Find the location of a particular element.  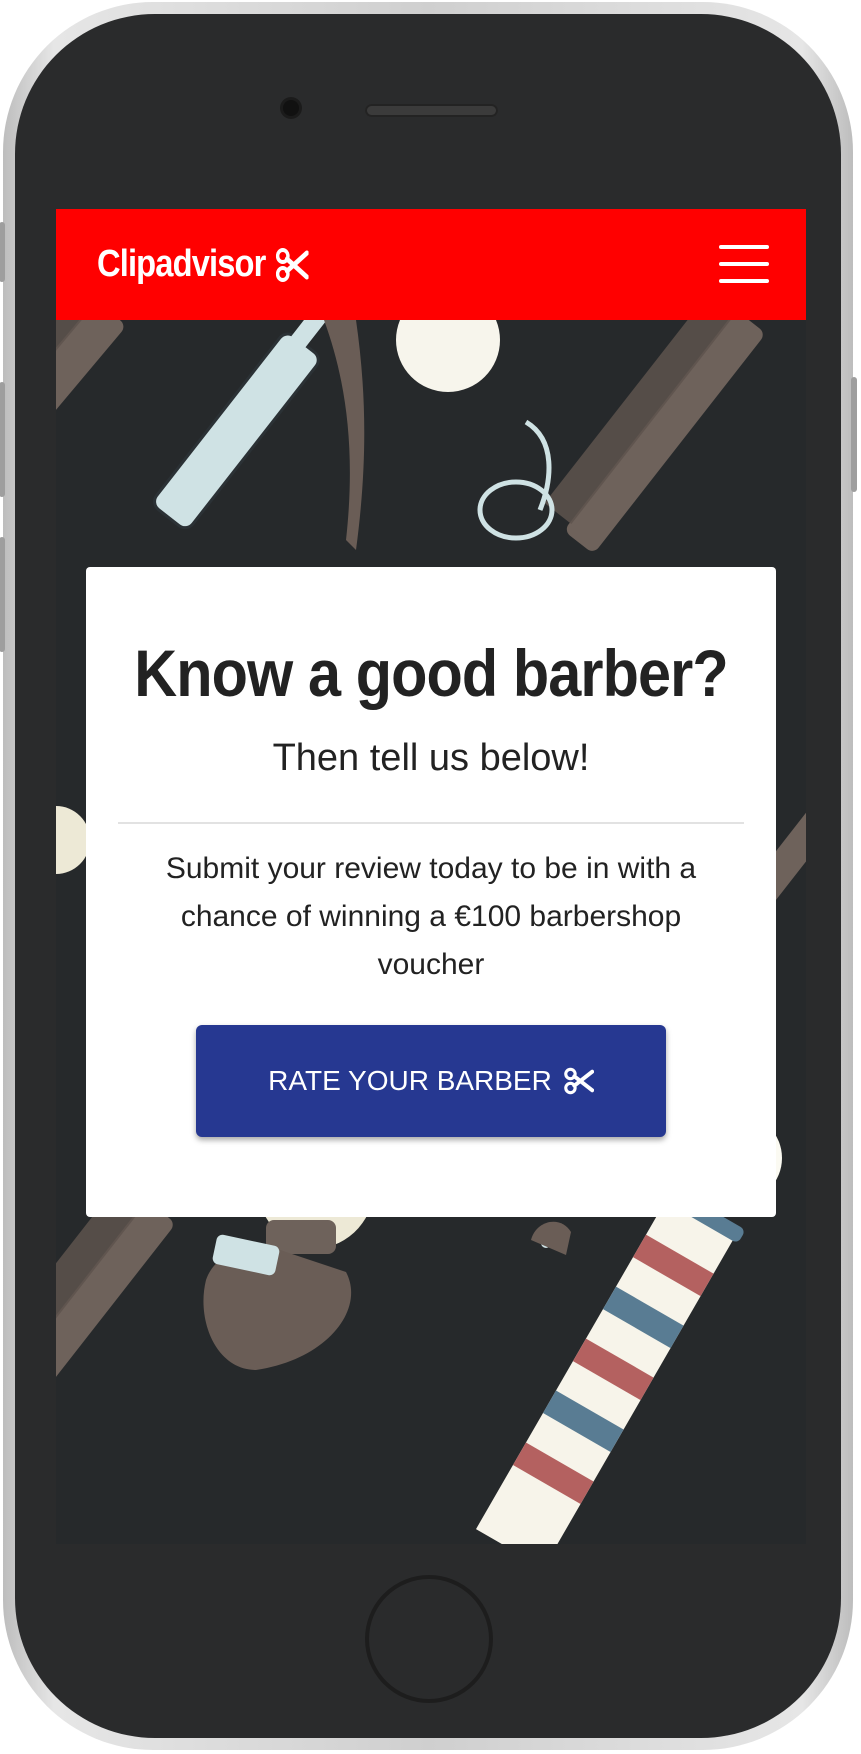

hero-subtitle: Then tell us below! is located at coordinates (431, 758).